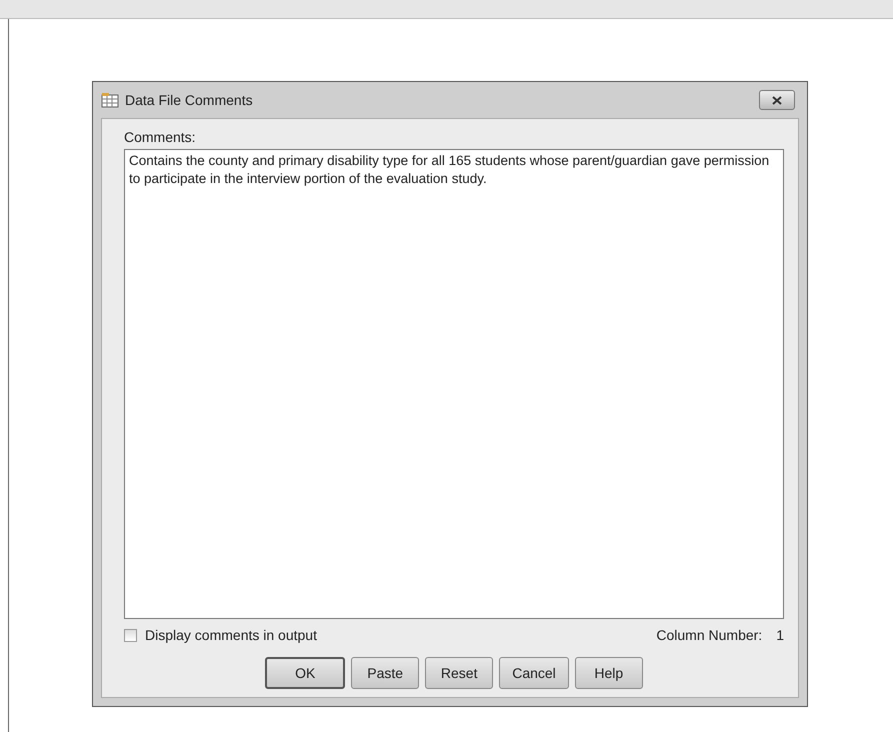 The width and height of the screenshot is (893, 732). What do you see at coordinates (231, 635) in the screenshot?
I see `display-label: Display comments in output` at bounding box center [231, 635].